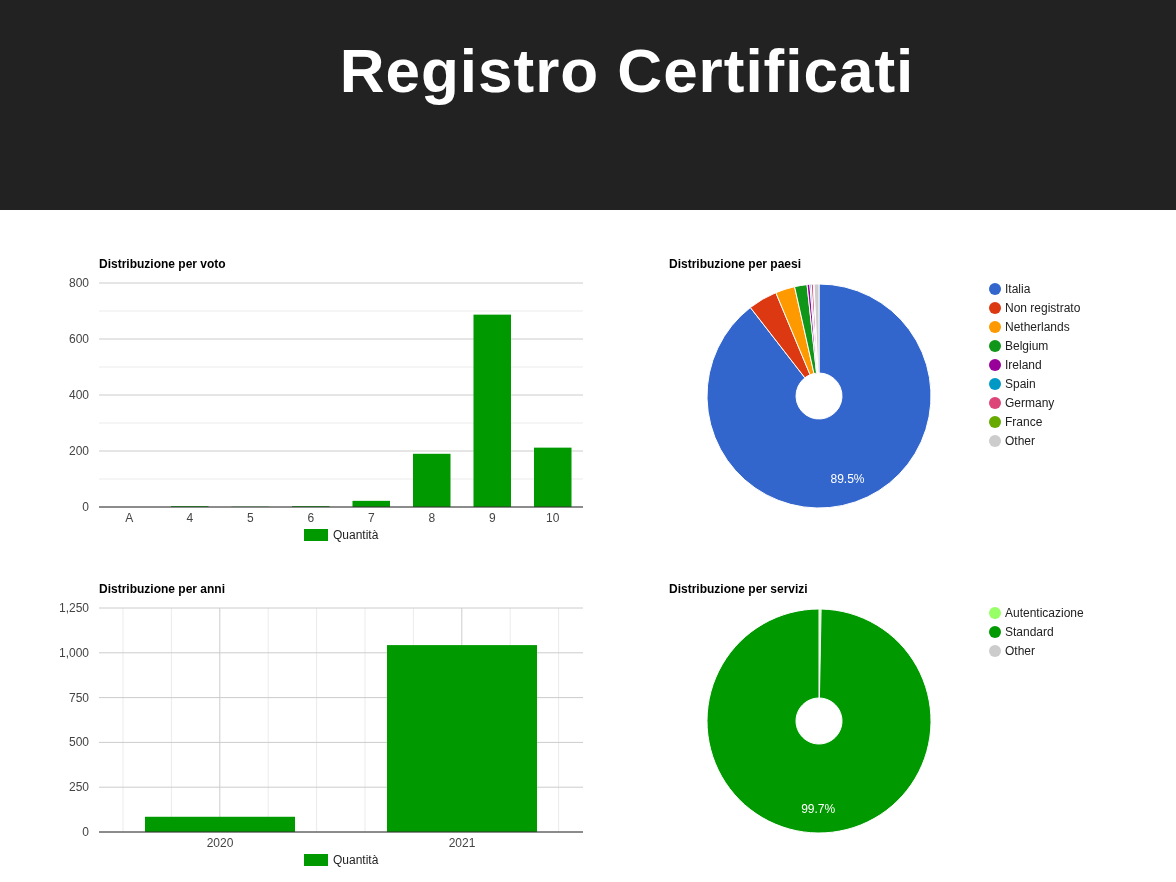 The width and height of the screenshot is (1176, 882). I want to click on slice-label: 99.7%, so click(818, 809).